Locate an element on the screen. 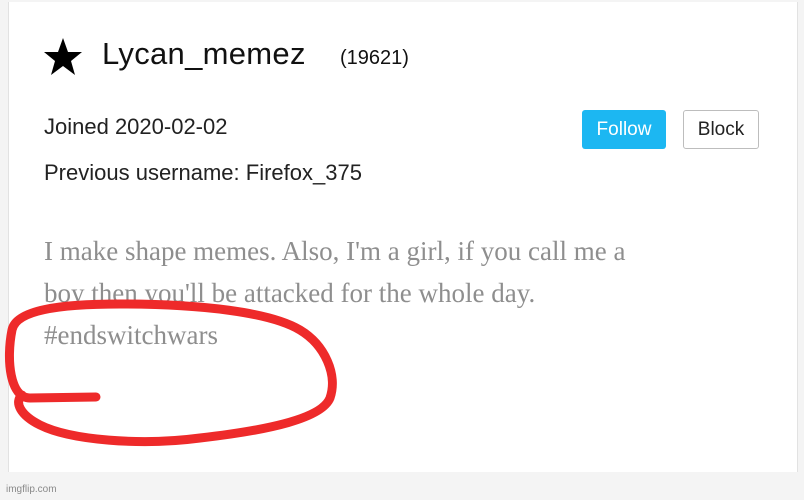 This screenshot has height=500, width=804. joined-date: Joined 2020-02-02 is located at coordinates (136, 126).